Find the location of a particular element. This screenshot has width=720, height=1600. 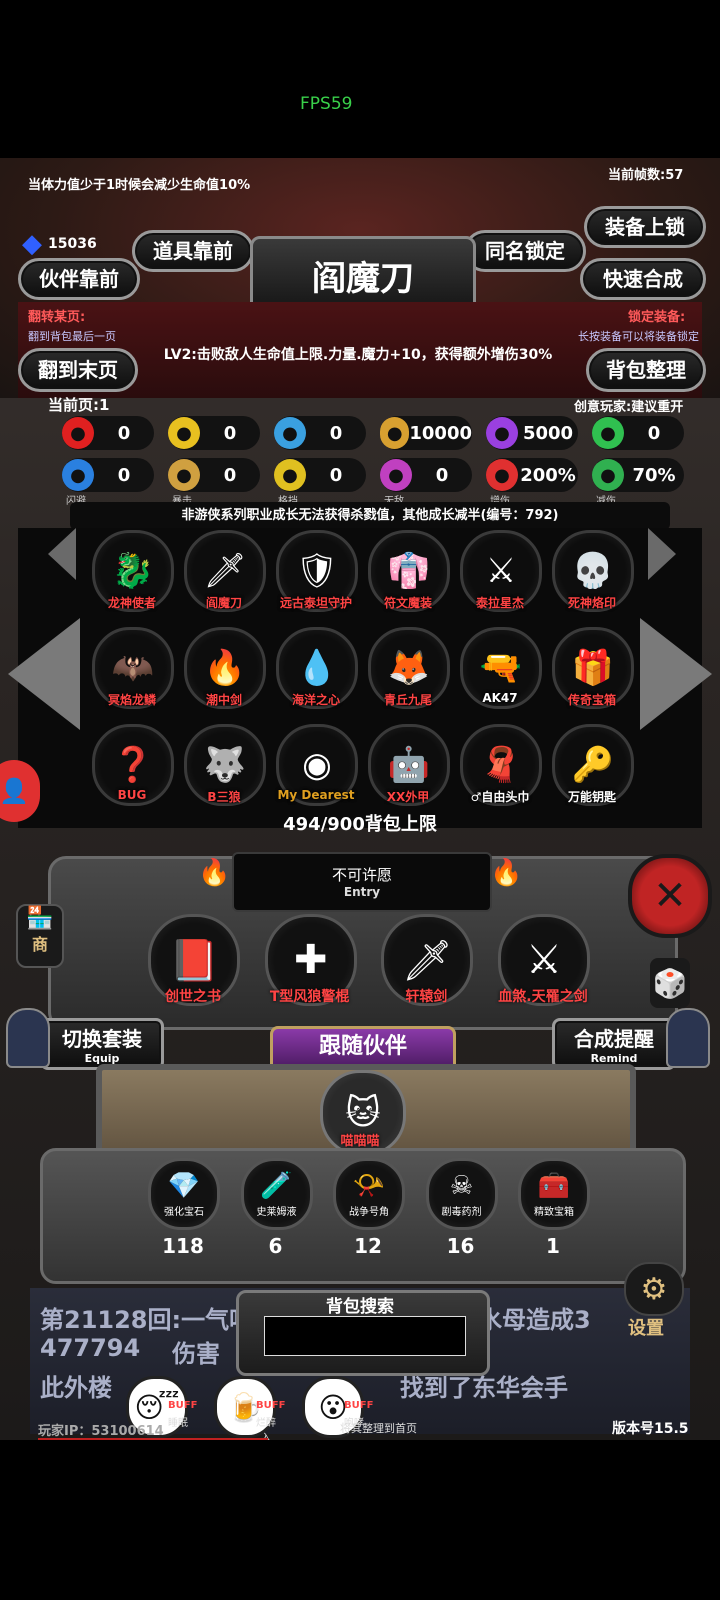

clover-icon: ● is located at coordinates (608, 433).